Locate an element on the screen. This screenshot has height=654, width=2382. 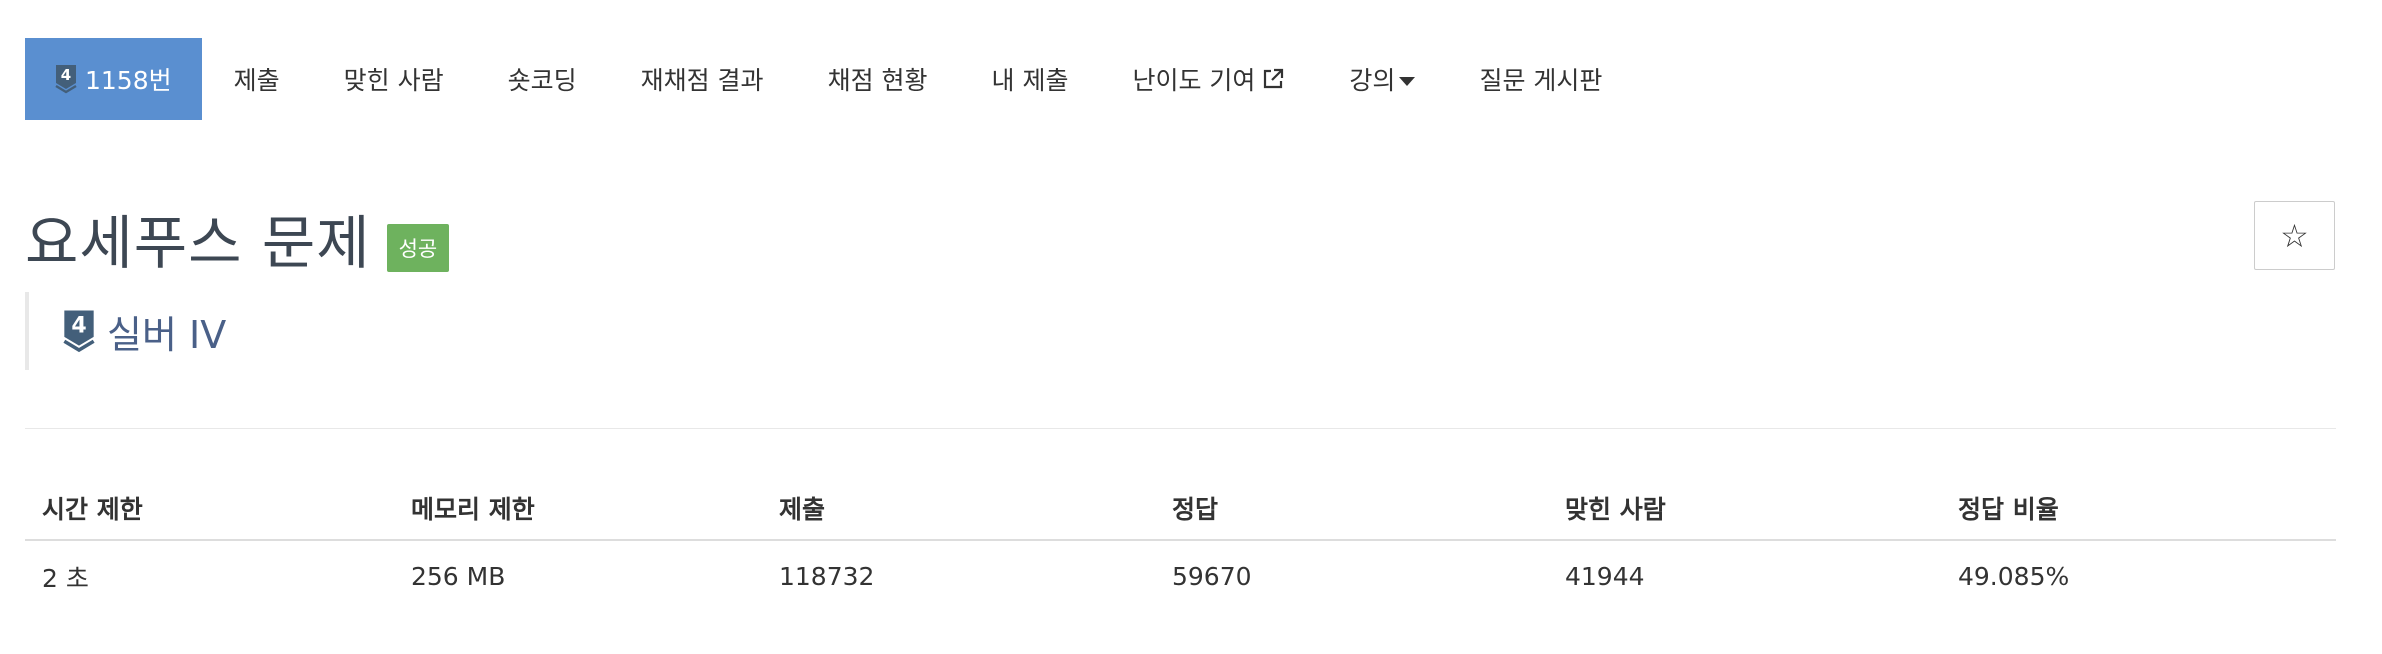
nav-lectures-dropdown: 강의 is located at coordinates (1382, 79).